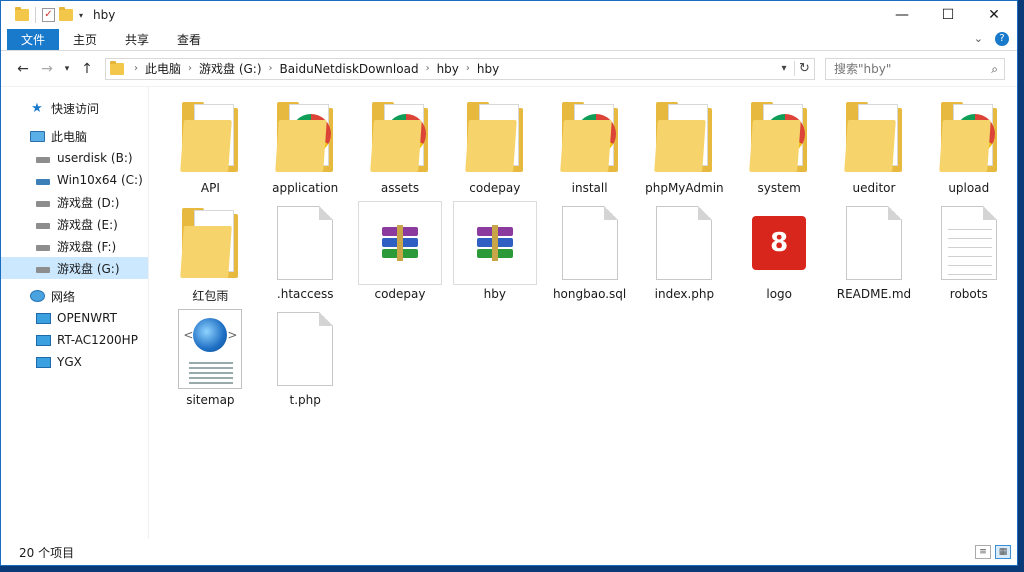 The image size is (1024, 572). I want to click on breadcrumb-this-pc: 此电脑, so click(163, 68).